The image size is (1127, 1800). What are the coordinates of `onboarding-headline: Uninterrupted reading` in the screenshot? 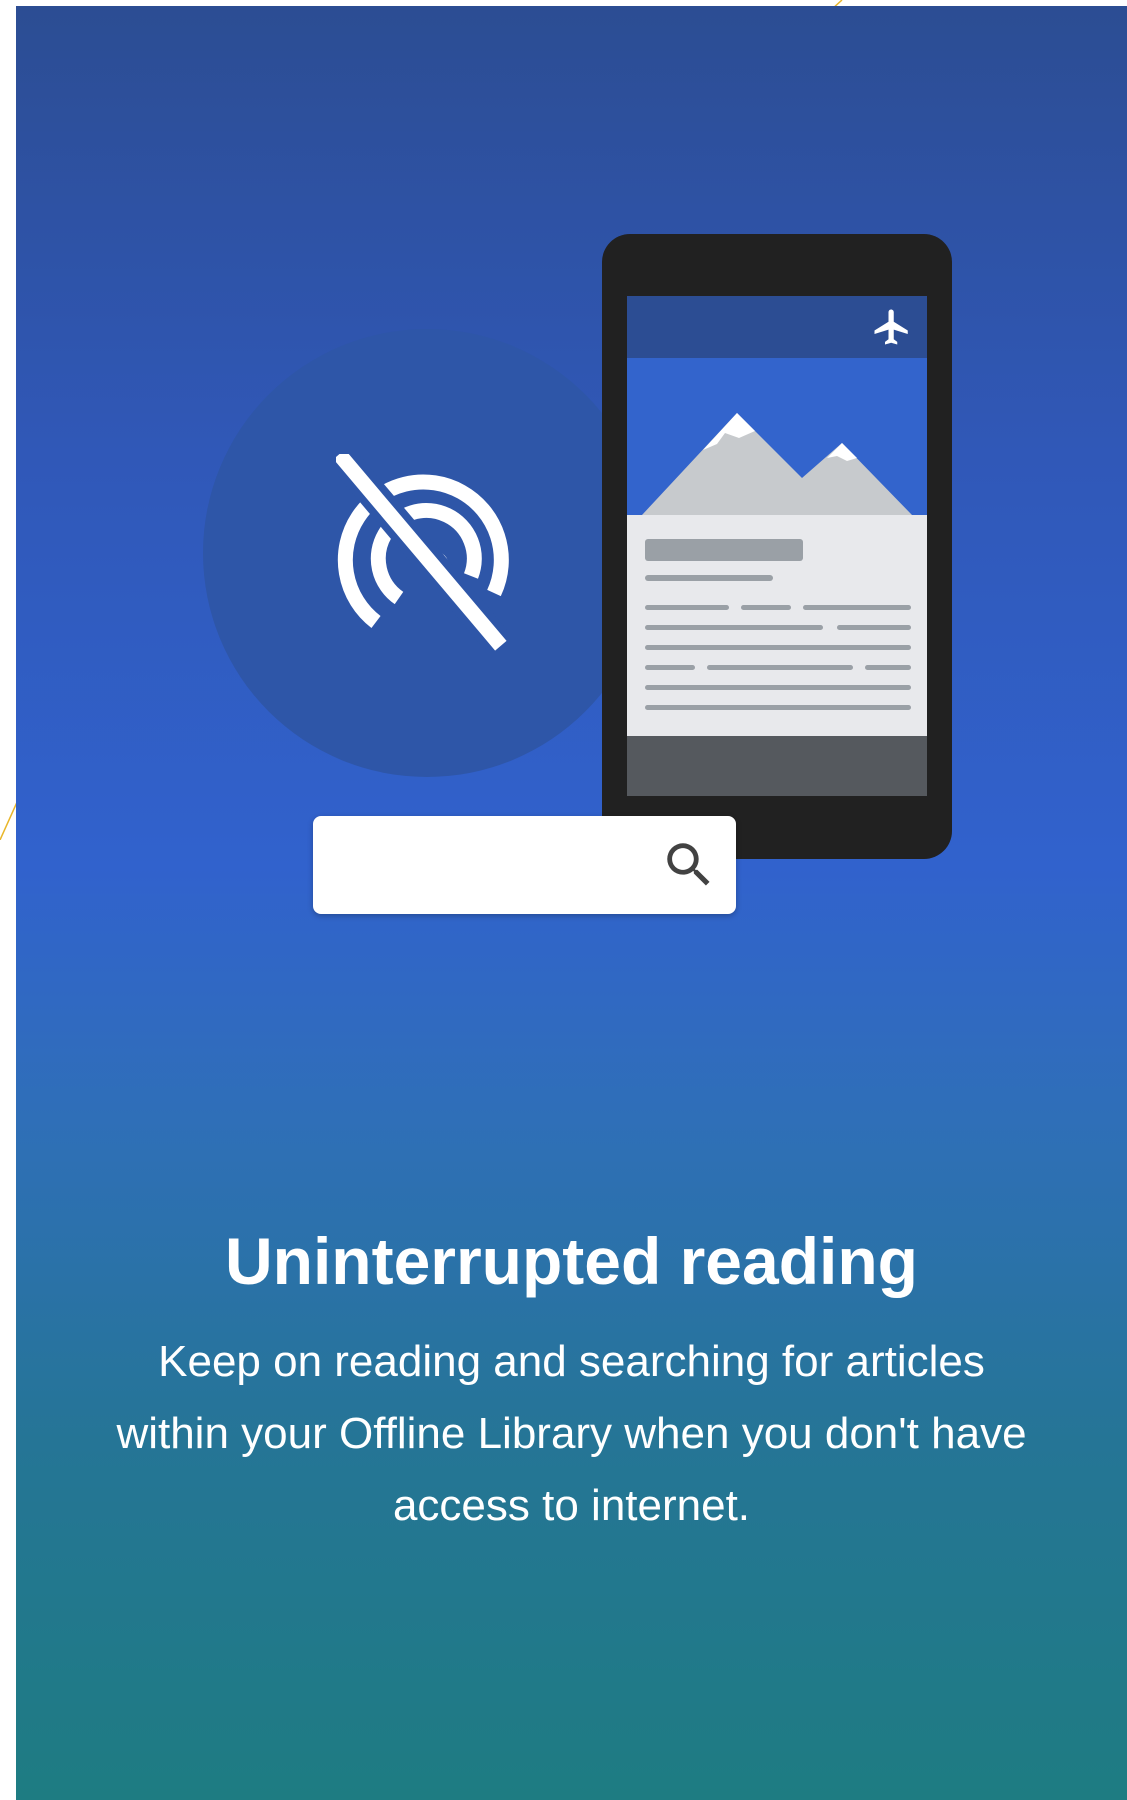 It's located at (571, 1261).